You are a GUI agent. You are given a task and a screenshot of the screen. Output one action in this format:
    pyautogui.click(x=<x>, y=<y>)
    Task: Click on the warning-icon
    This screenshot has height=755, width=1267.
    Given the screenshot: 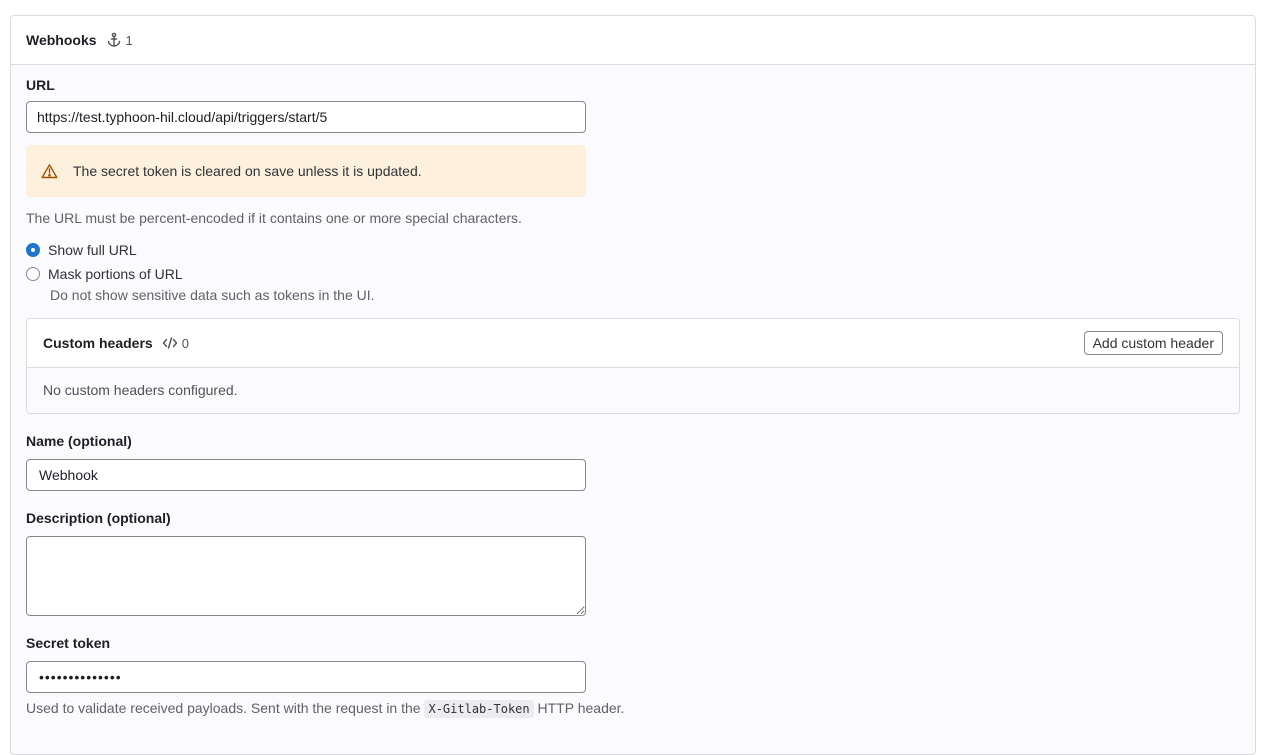 What is the action you would take?
    pyautogui.click(x=49, y=171)
    